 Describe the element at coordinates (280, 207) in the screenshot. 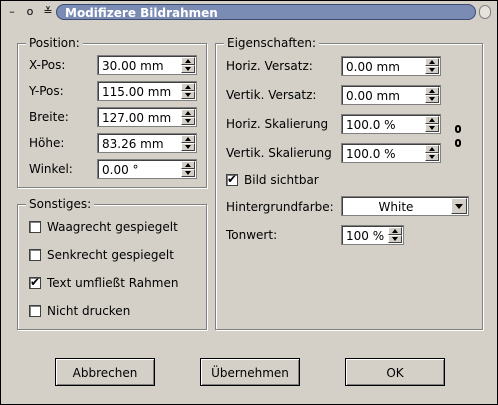

I see `hintergrundfarbe-label: Hintergrundfarbe:` at that location.